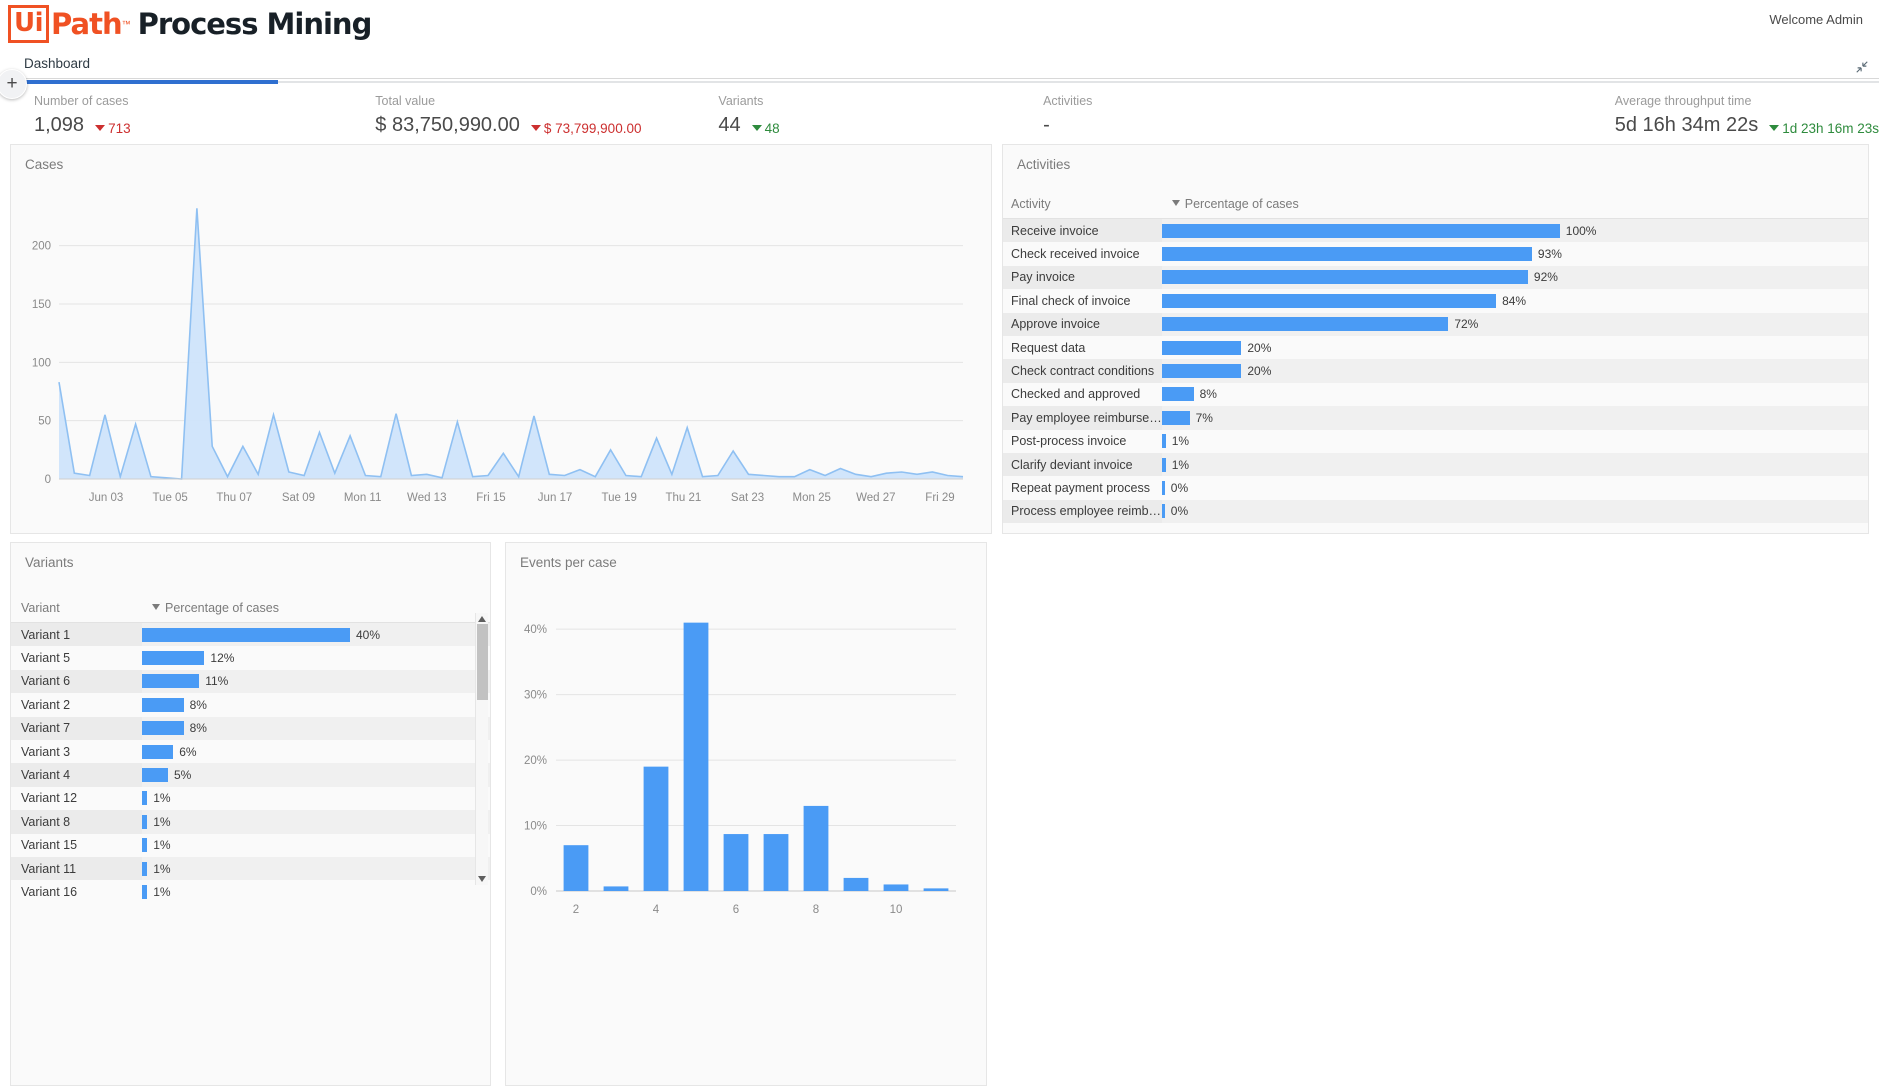 This screenshot has width=1879, height=1092. I want to click on variant-name: Variant 4, so click(76, 775).